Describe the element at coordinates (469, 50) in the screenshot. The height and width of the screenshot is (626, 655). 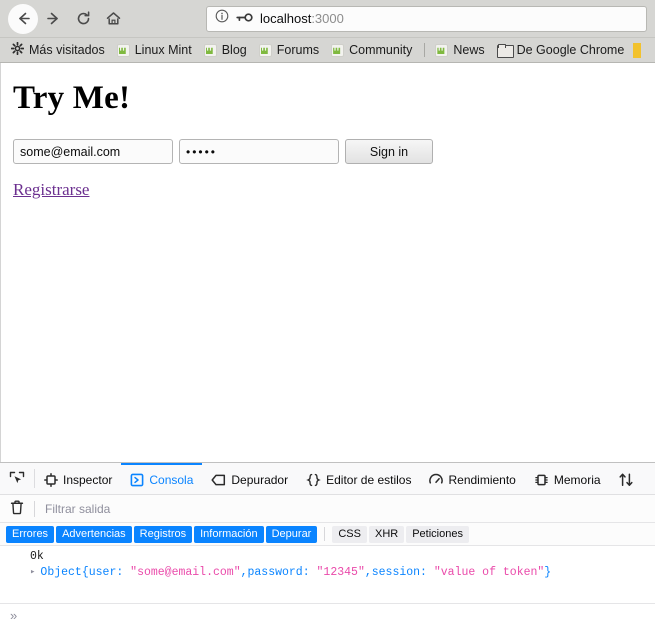
I see `bookmark-label: News` at that location.